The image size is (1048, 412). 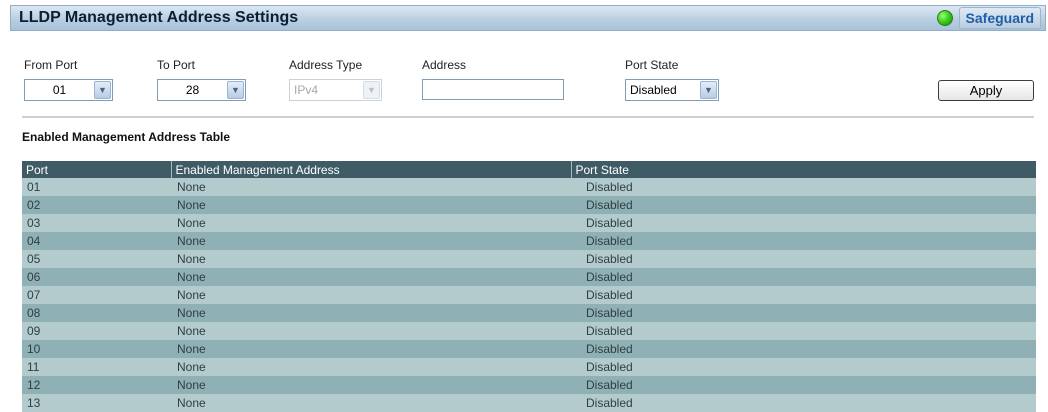 I want to click on port-state-select: Disabled ▼, so click(x=672, y=90).